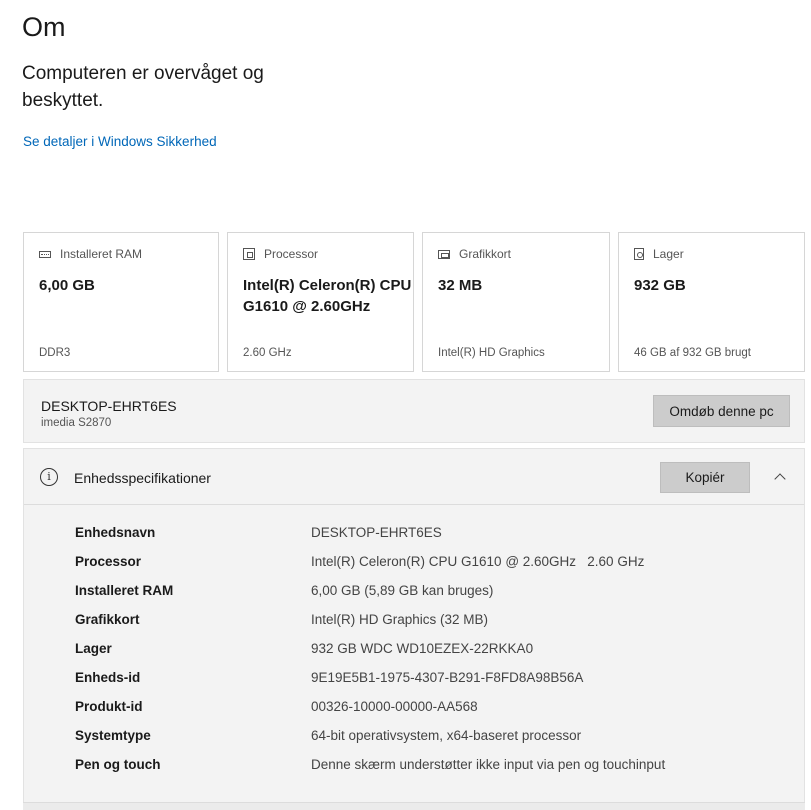 This screenshot has width=811, height=810. I want to click on pc-model: imedia S2870, so click(76, 423).